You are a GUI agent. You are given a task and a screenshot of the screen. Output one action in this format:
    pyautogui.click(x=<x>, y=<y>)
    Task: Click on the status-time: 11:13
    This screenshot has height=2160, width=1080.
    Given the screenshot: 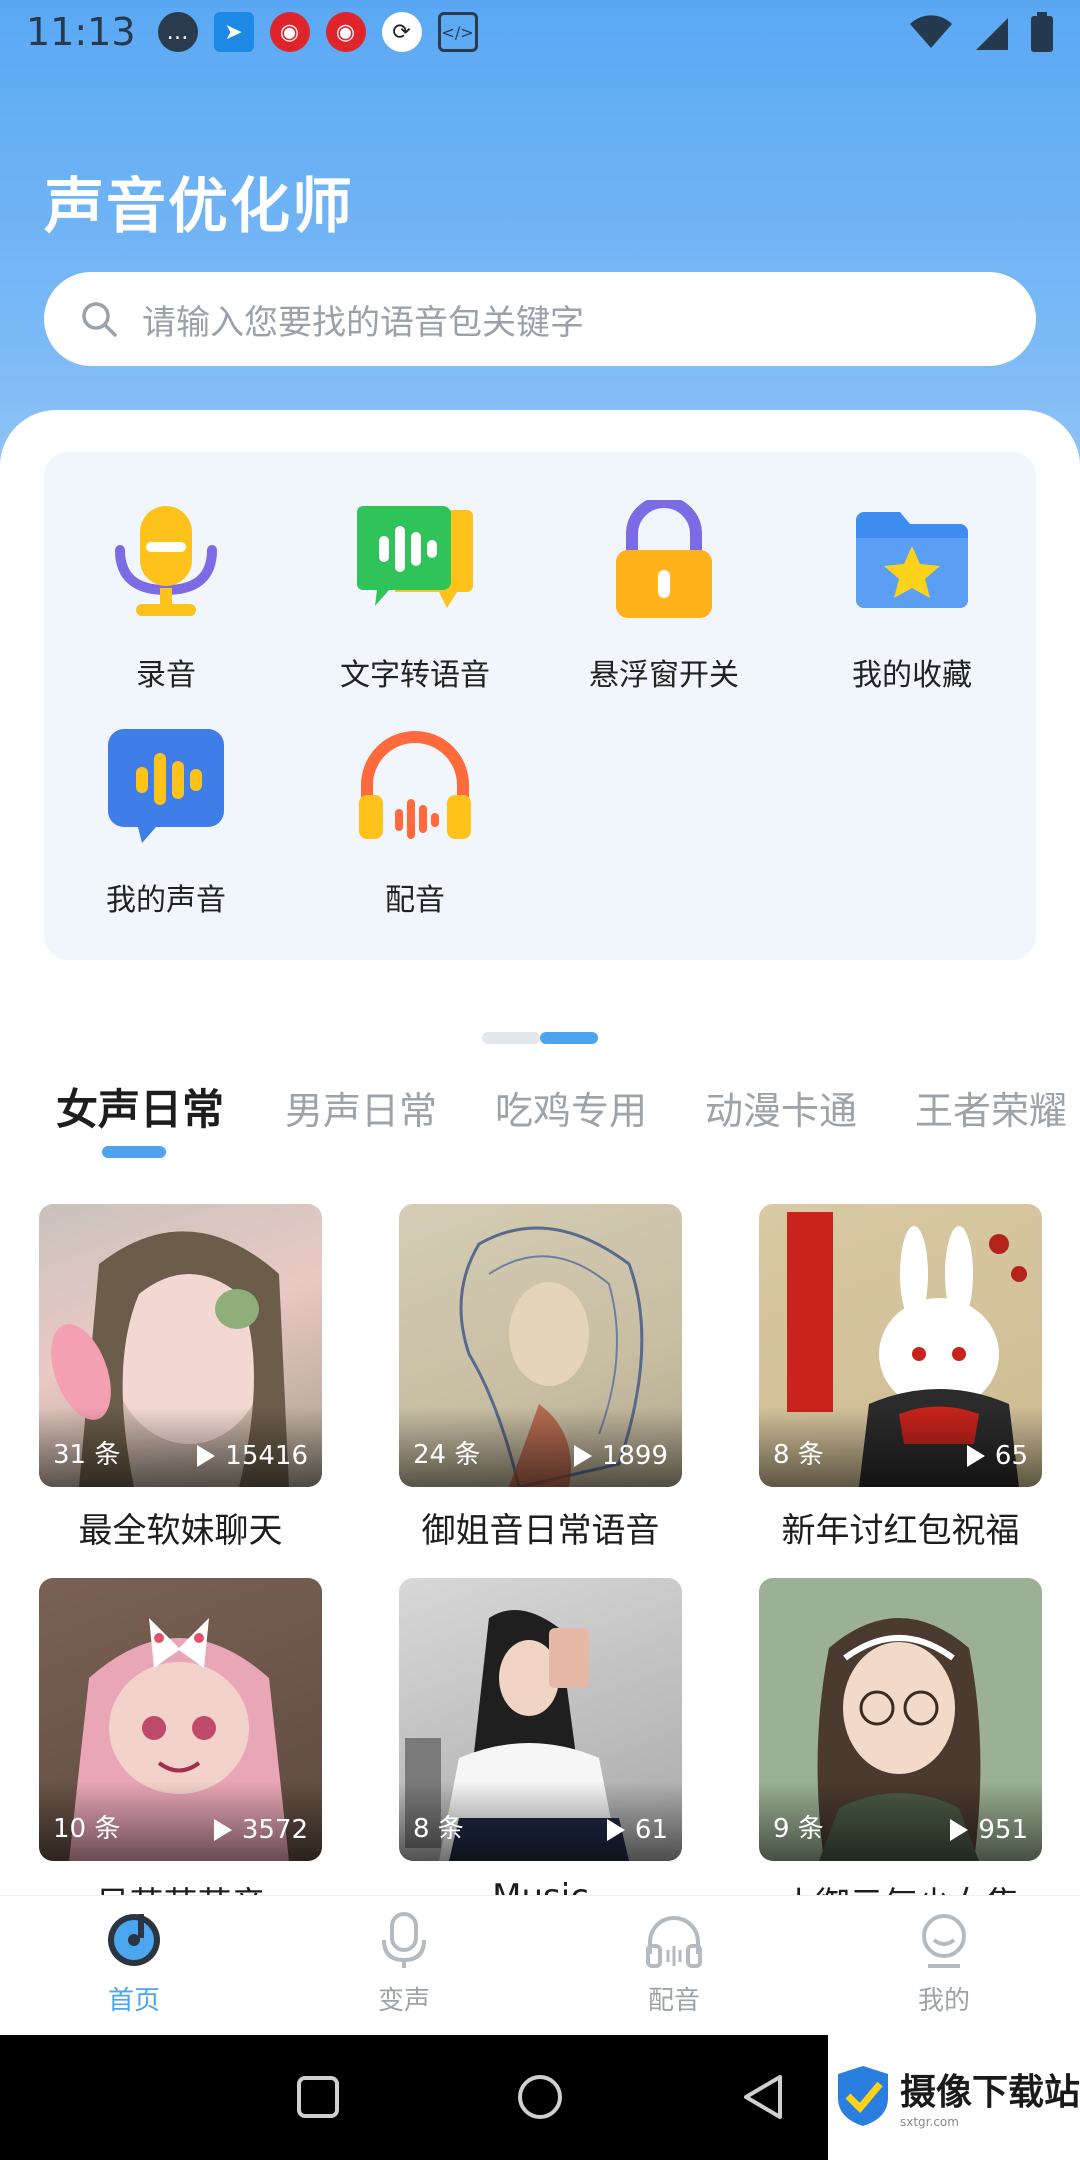 What is the action you would take?
    pyautogui.click(x=81, y=32)
    